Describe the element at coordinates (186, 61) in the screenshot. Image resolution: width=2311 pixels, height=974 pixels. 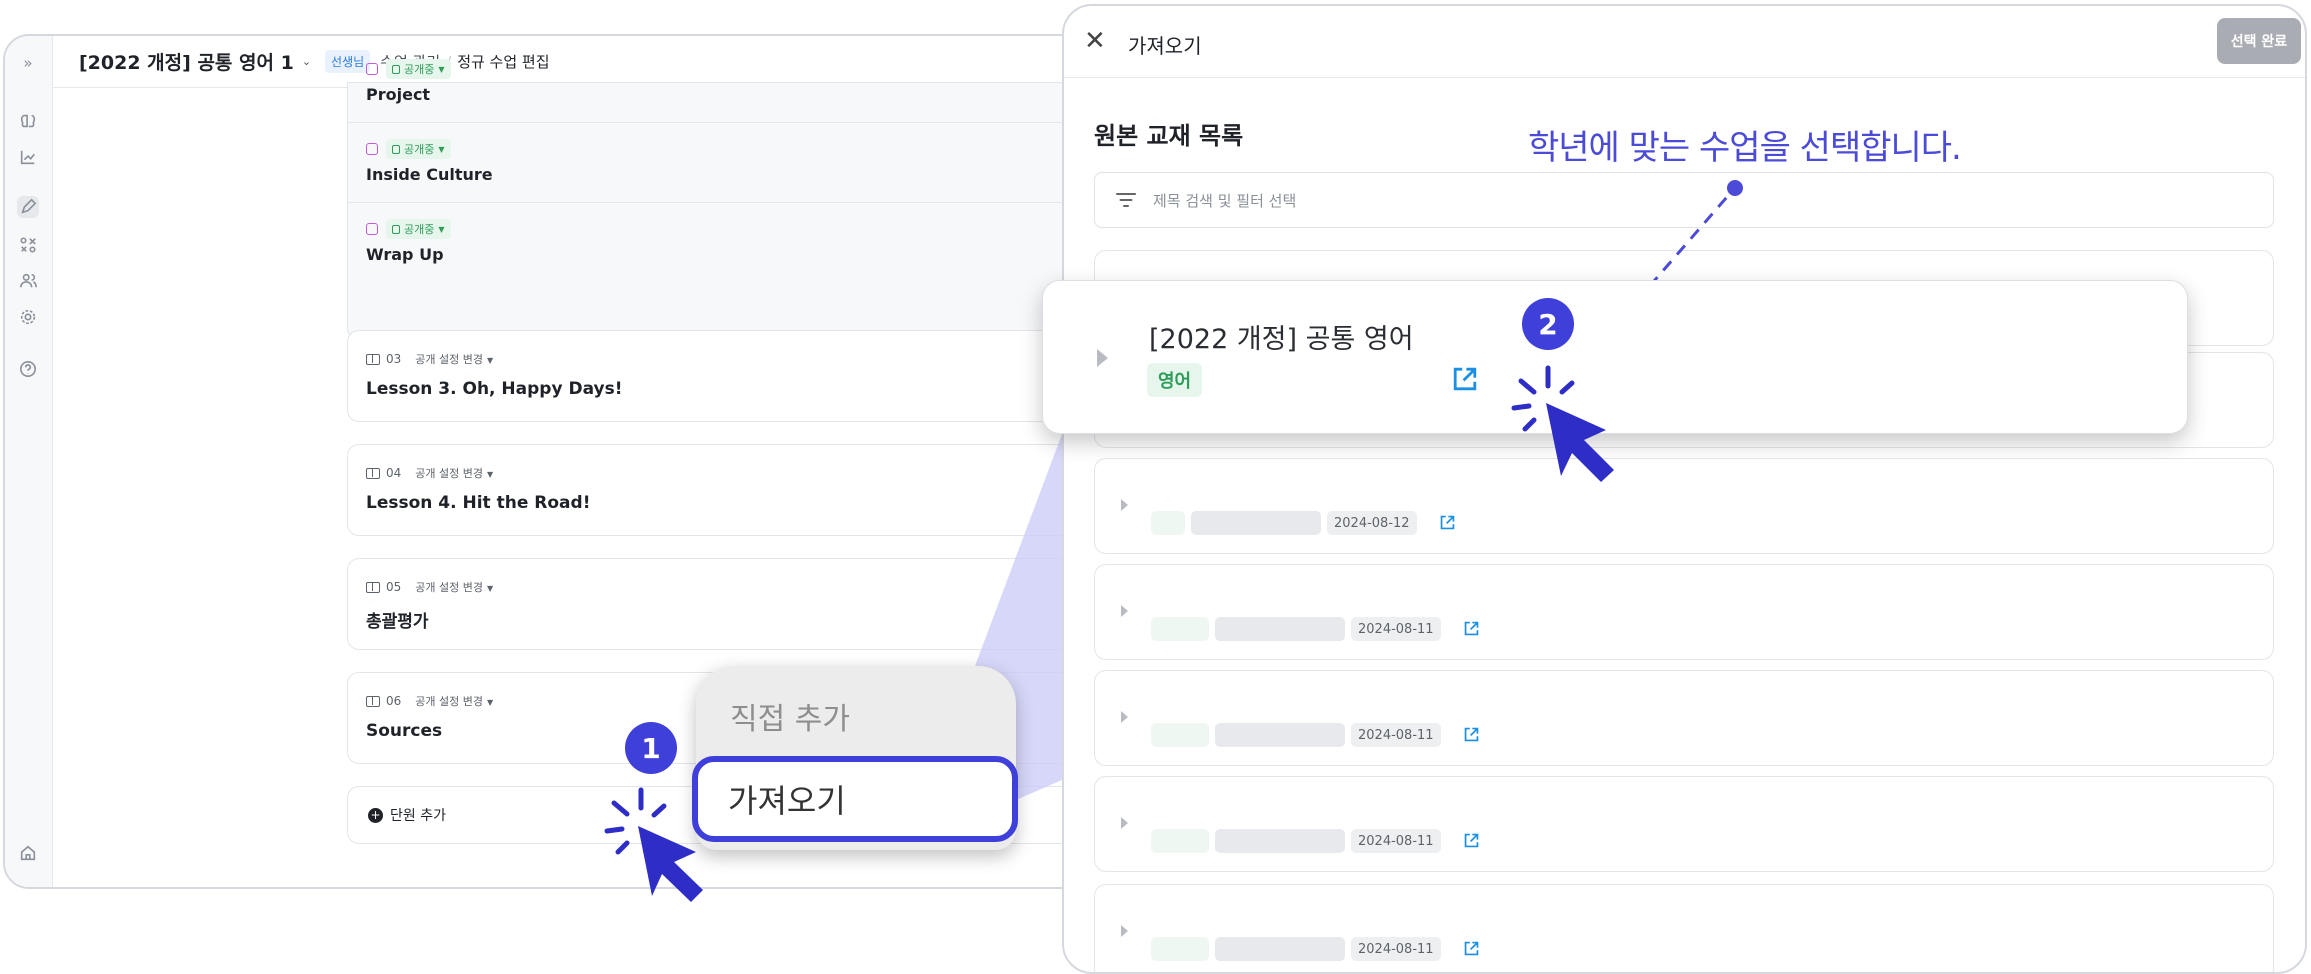
I see `course-title: [2022 개정] 공통 영어 1` at that location.